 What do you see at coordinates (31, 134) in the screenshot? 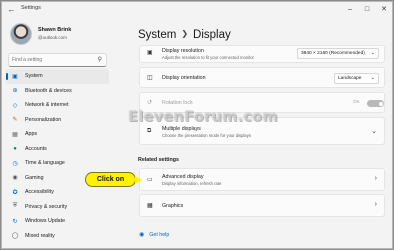
I see `sidebar-item-label: Apps` at bounding box center [31, 134].